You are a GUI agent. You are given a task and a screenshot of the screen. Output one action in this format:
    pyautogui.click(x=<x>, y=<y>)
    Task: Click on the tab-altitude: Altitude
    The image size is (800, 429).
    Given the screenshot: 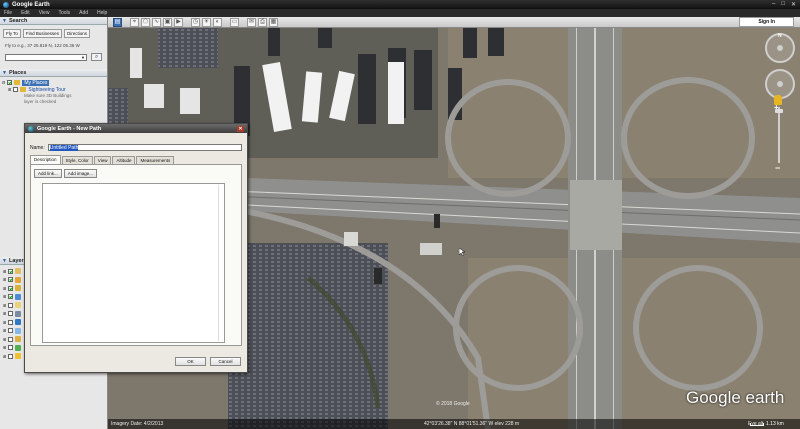 What is the action you would take?
    pyautogui.click(x=124, y=160)
    